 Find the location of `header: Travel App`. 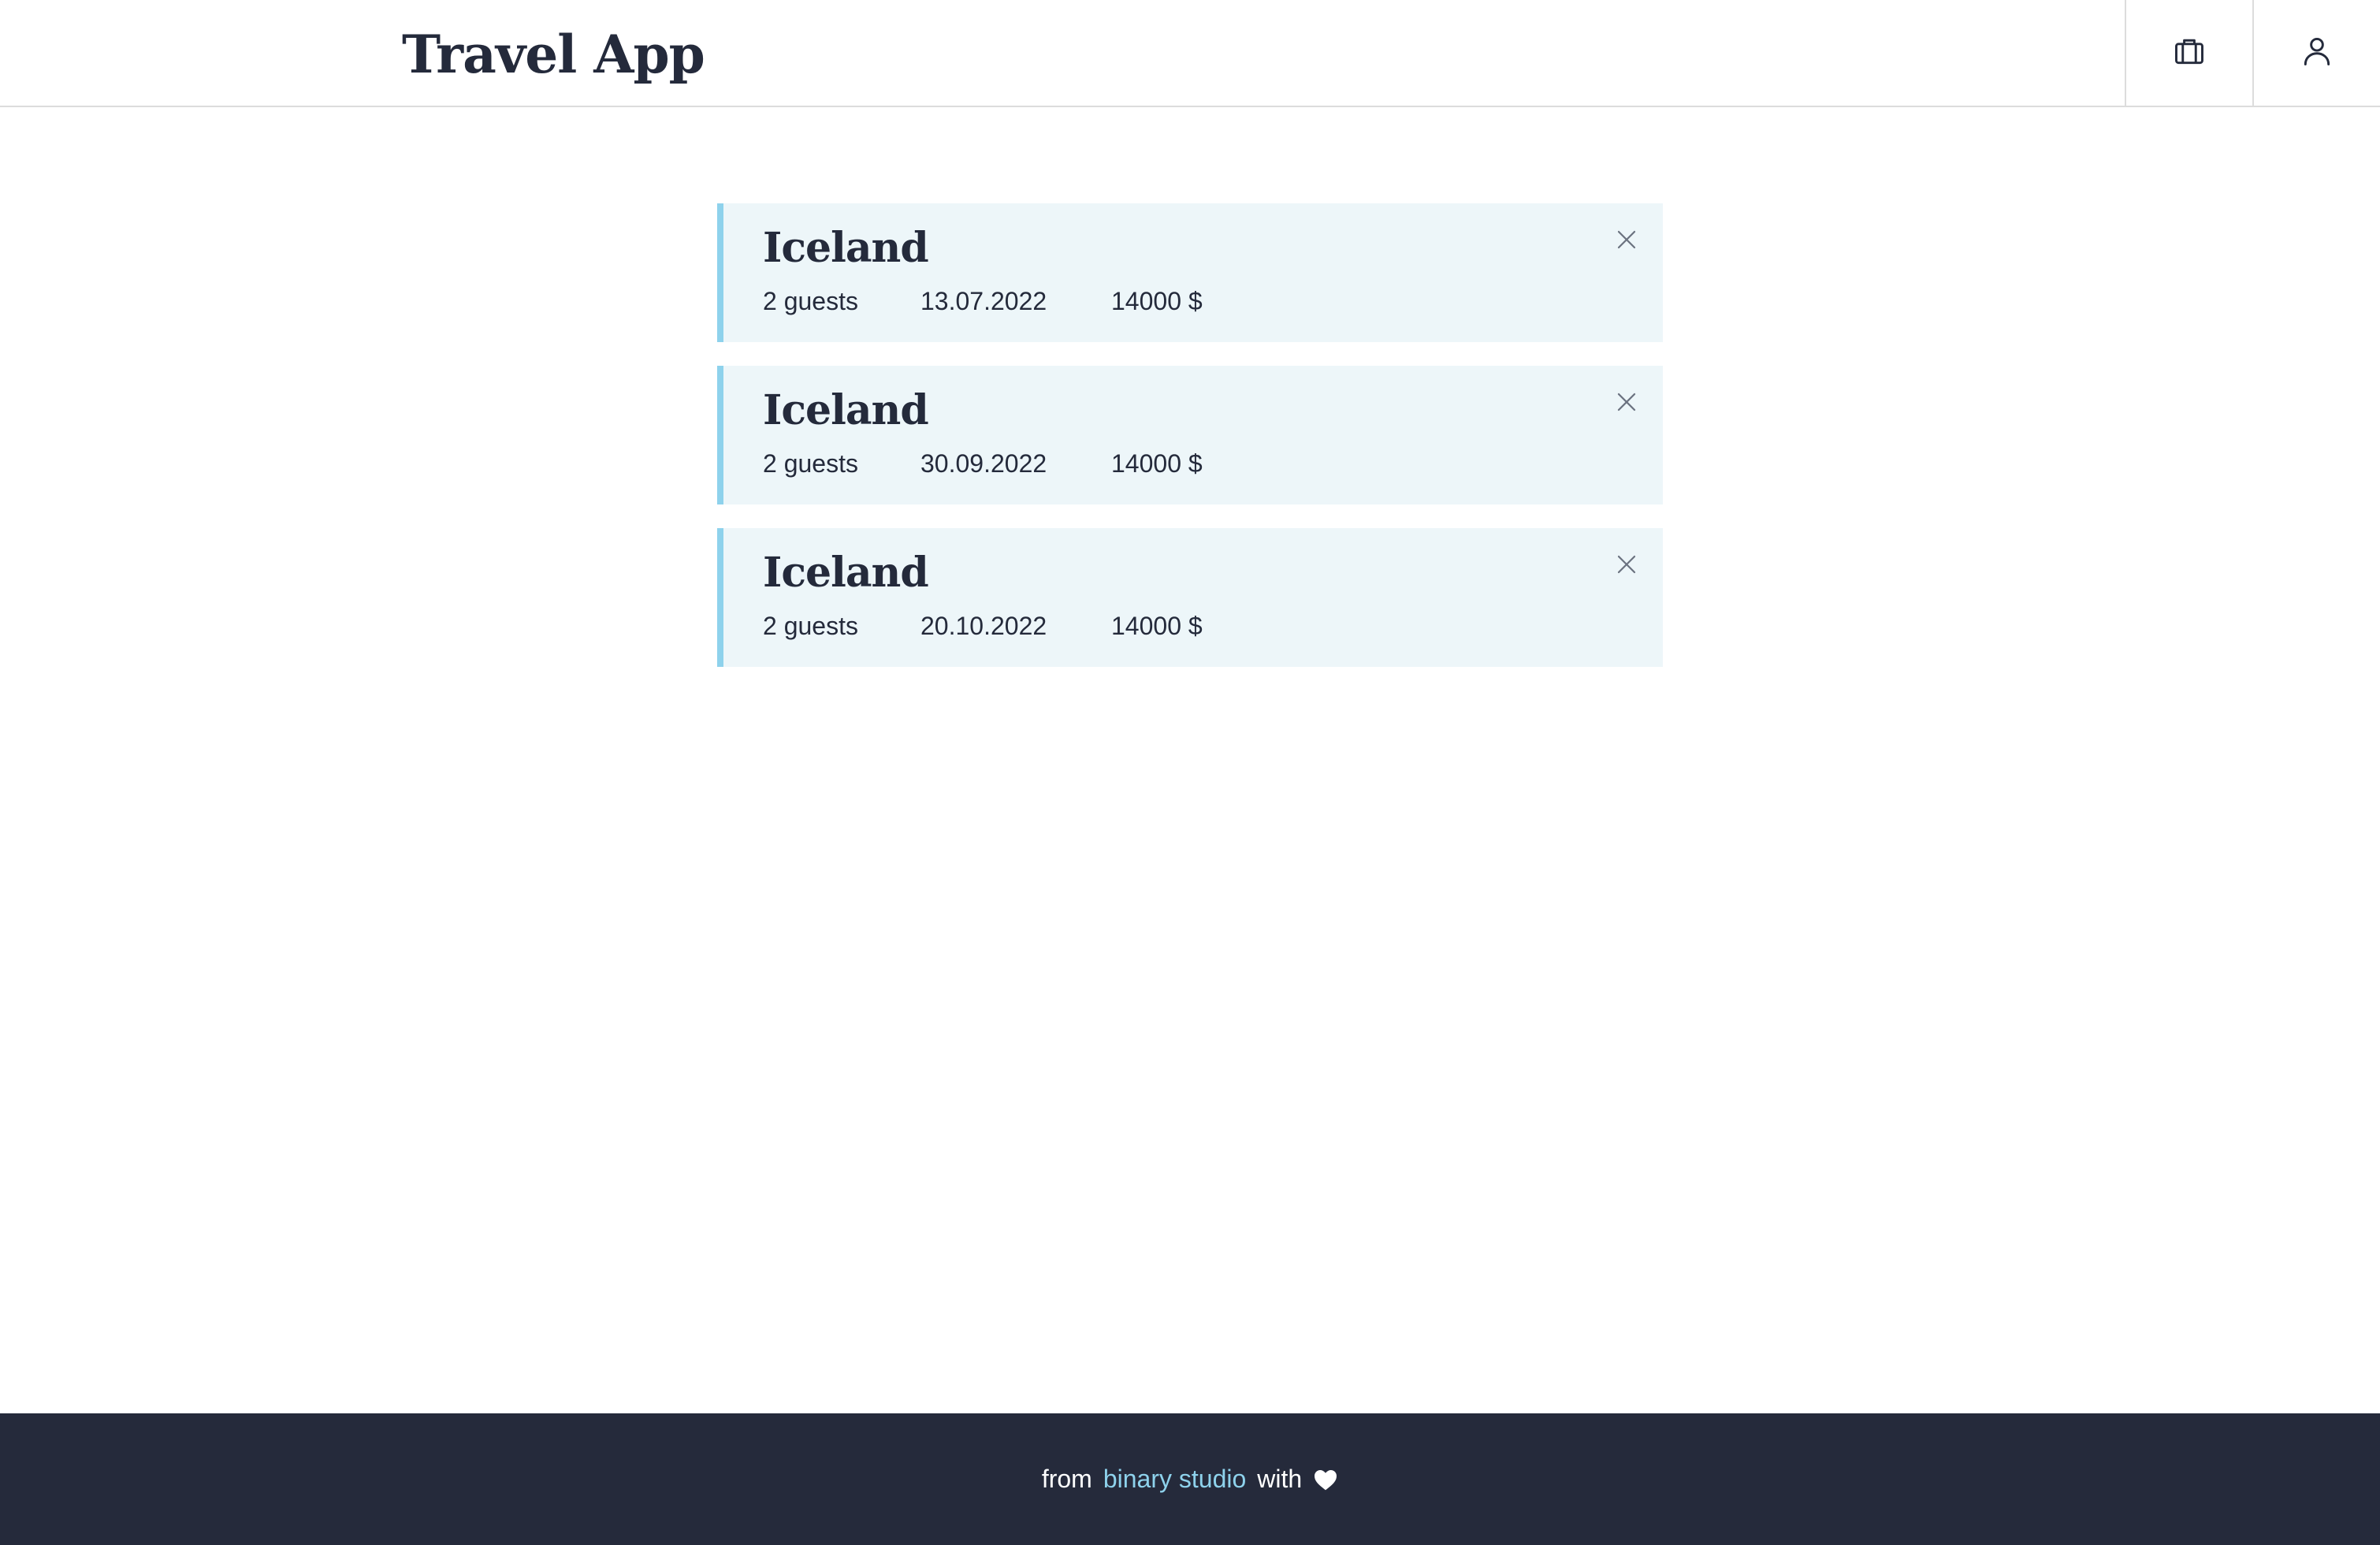

header: Travel App is located at coordinates (1190, 53).